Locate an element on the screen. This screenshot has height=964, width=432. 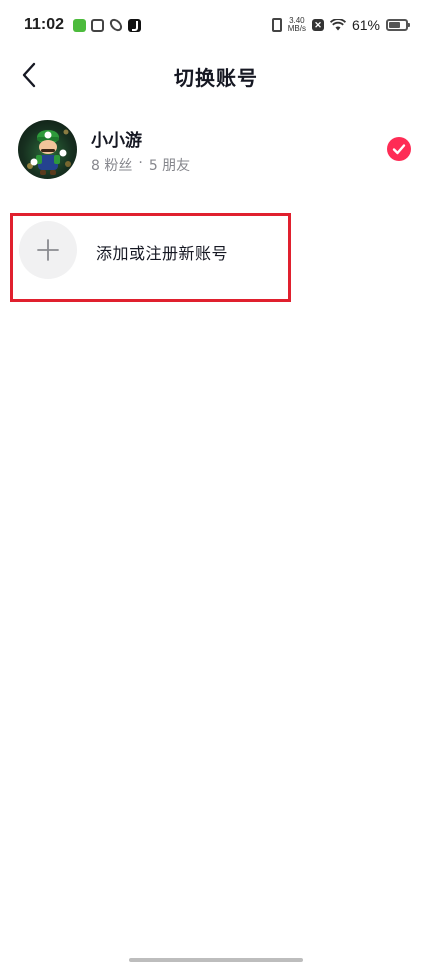
network-speed: 3.40 MB/s is located at coordinates (297, 25).